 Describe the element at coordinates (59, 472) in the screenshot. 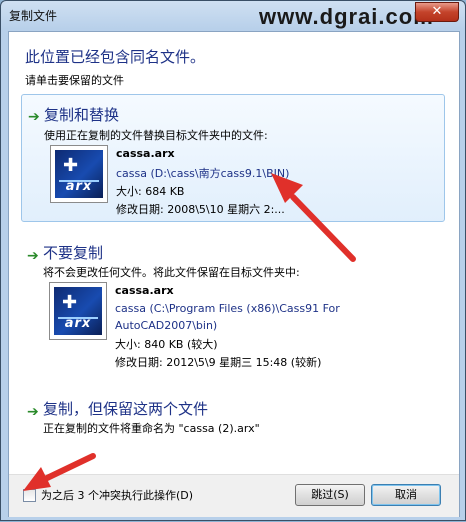

I see `annotation-arrow-checkbox-icon` at that location.